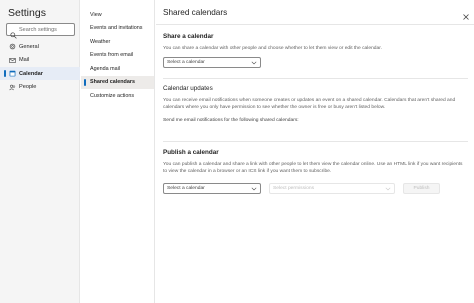  I want to click on subnav-item-events-from-email: Events from email, so click(117, 56).